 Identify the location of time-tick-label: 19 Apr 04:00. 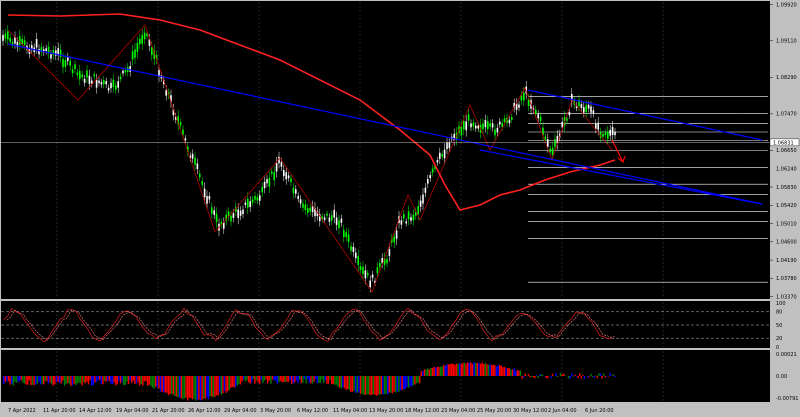
(132, 411).